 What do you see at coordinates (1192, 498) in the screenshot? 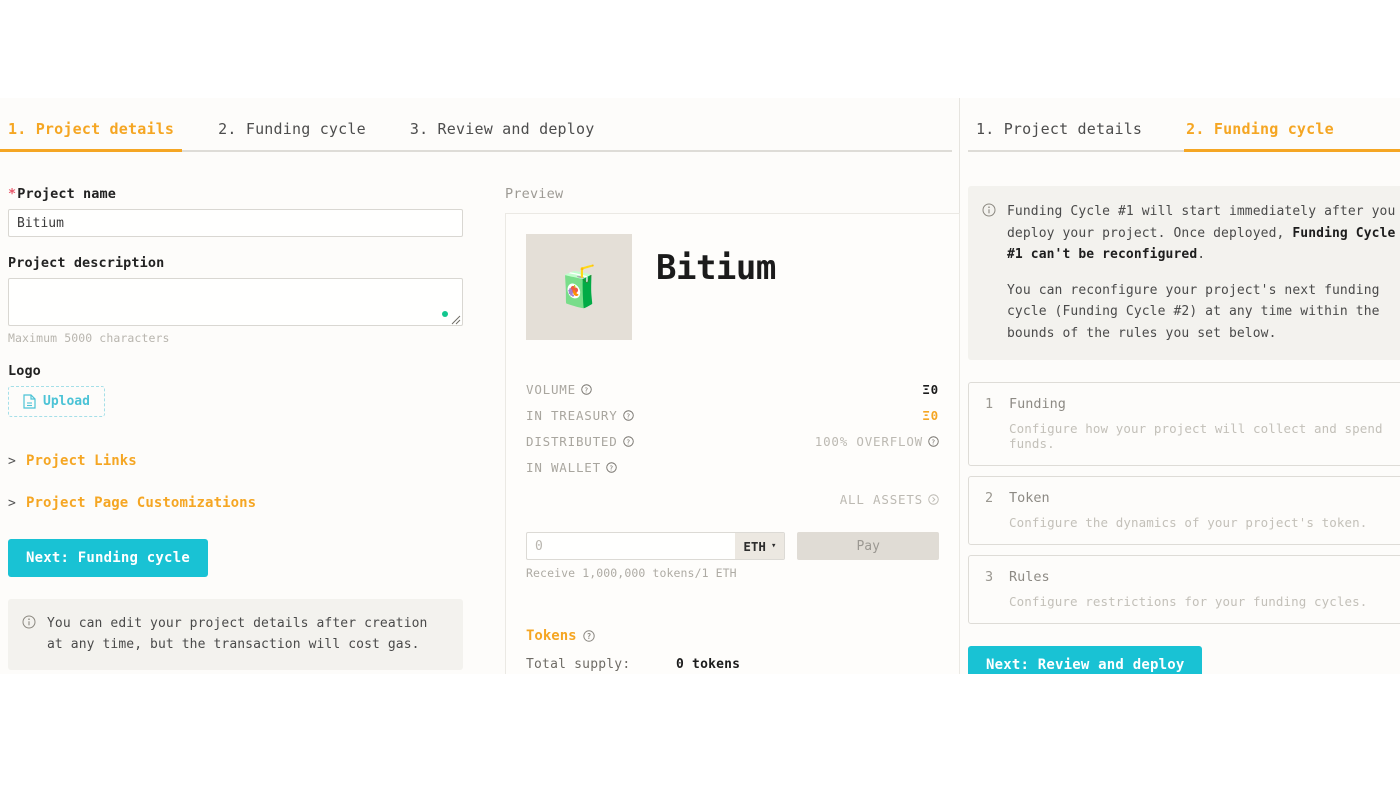
I see `card-token-head: 2 Token` at bounding box center [1192, 498].